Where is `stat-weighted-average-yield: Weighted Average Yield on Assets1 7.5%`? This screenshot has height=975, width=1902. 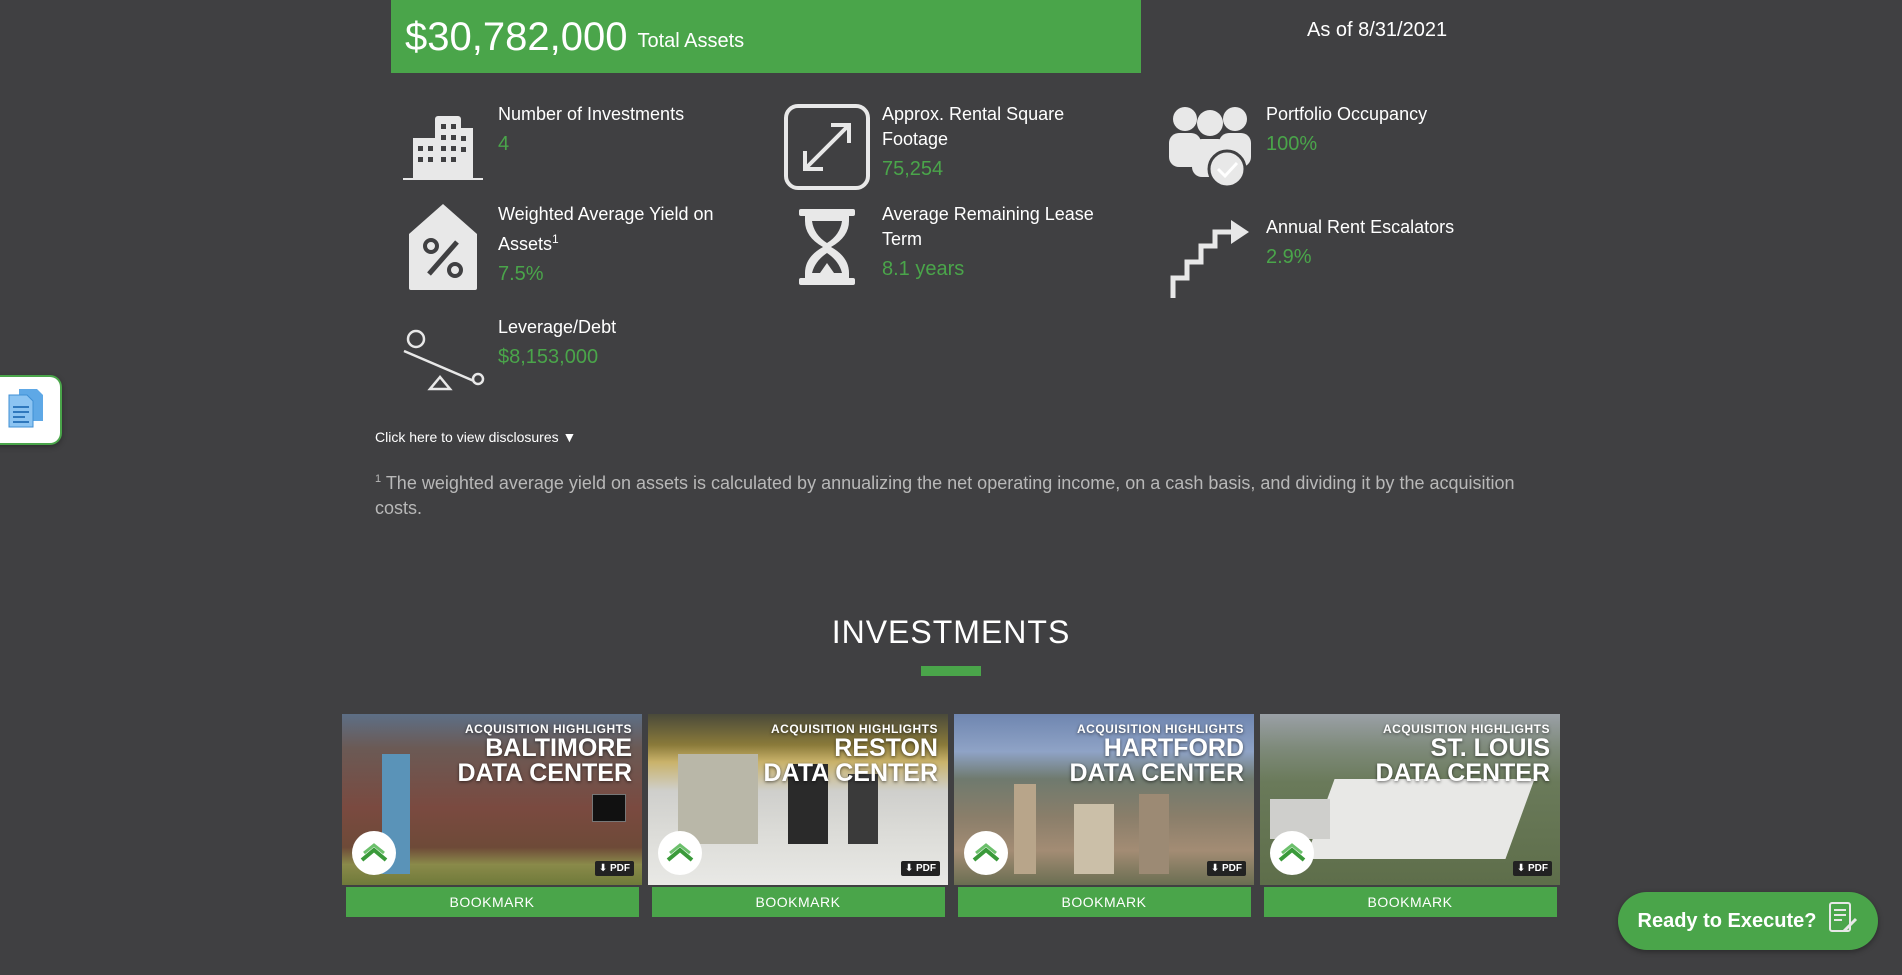 stat-weighted-average-yield: Weighted Average Yield on Assets1 7.5% is located at coordinates (563, 247).